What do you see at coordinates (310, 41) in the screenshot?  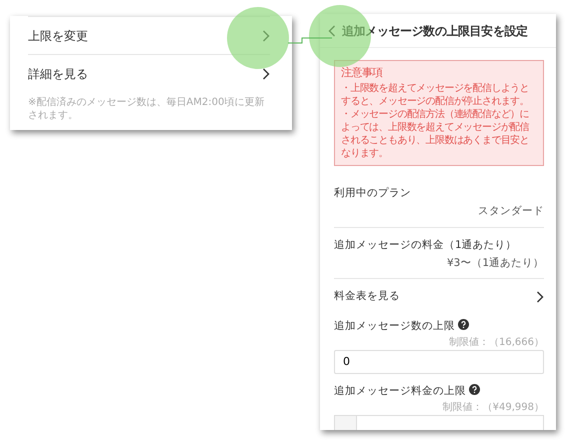 I see `connector-line` at bounding box center [310, 41].